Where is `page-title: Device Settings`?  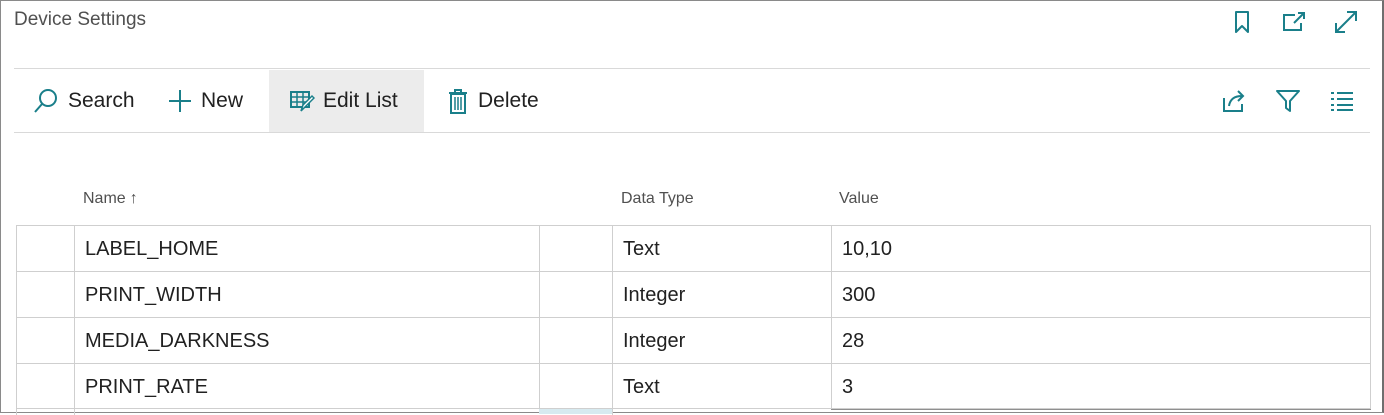
page-title: Device Settings is located at coordinates (80, 19).